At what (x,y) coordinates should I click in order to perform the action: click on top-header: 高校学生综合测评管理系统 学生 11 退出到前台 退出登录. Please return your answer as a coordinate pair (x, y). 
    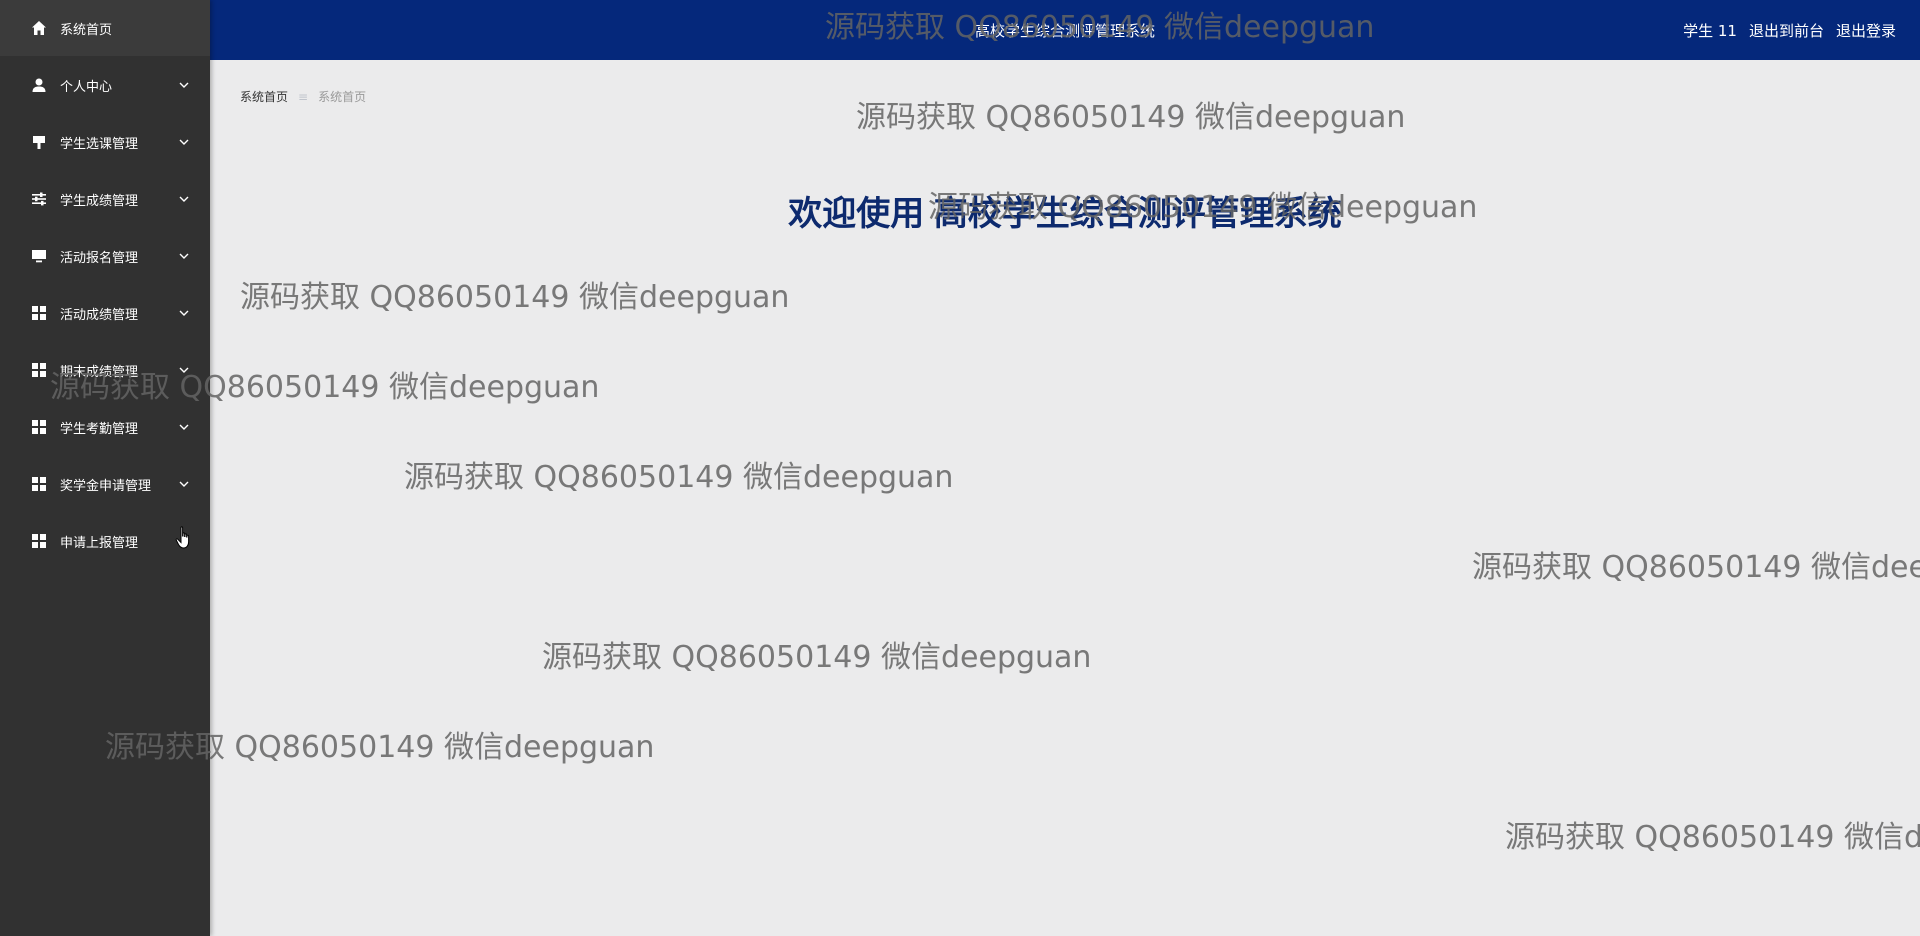
    Looking at the image, I should click on (1065, 30).